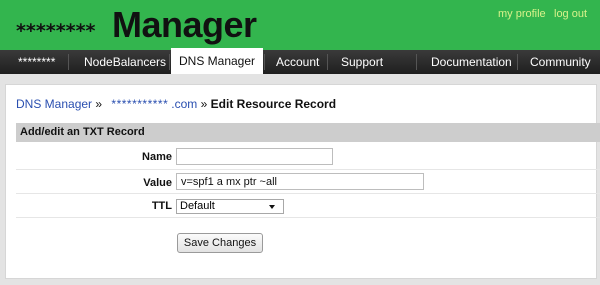  I want to click on nav-item-nodebalancers: NodeBalancers, so click(125, 62).